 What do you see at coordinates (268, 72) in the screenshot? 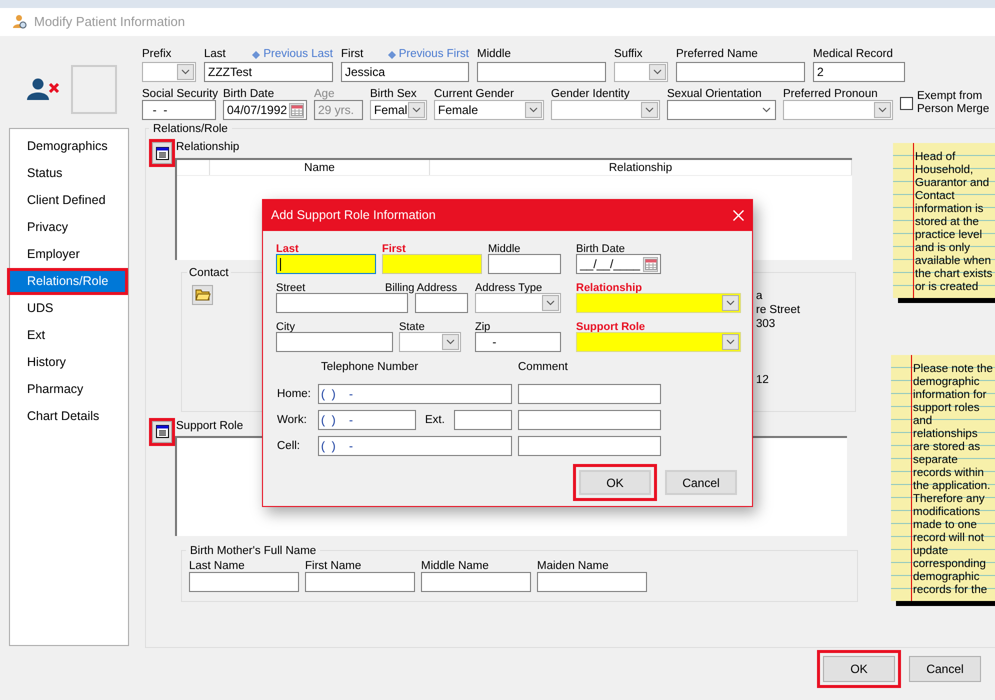
I see `input-field: ZZZTest` at bounding box center [268, 72].